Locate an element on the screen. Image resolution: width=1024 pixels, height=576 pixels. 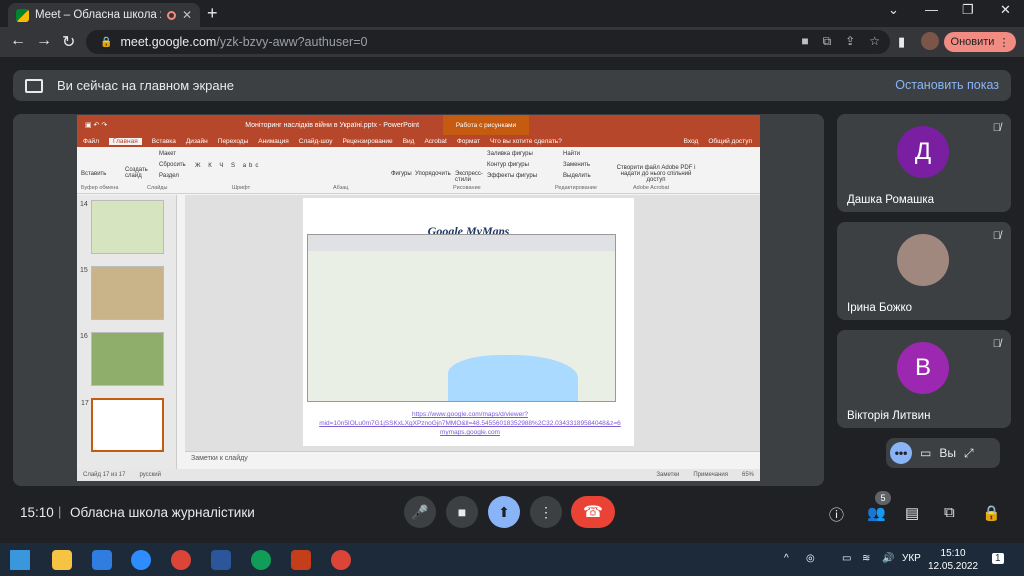
ppt-find-button: Найти is located at coordinates (571, 154).